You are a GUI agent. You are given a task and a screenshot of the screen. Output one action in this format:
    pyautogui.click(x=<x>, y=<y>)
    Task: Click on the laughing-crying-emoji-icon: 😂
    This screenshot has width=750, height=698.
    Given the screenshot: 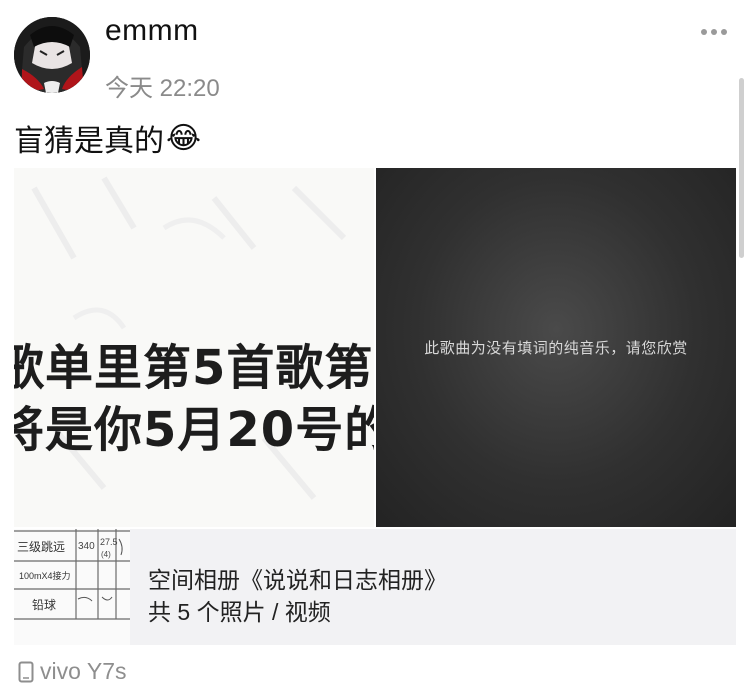 What is the action you would take?
    pyautogui.click(x=184, y=138)
    